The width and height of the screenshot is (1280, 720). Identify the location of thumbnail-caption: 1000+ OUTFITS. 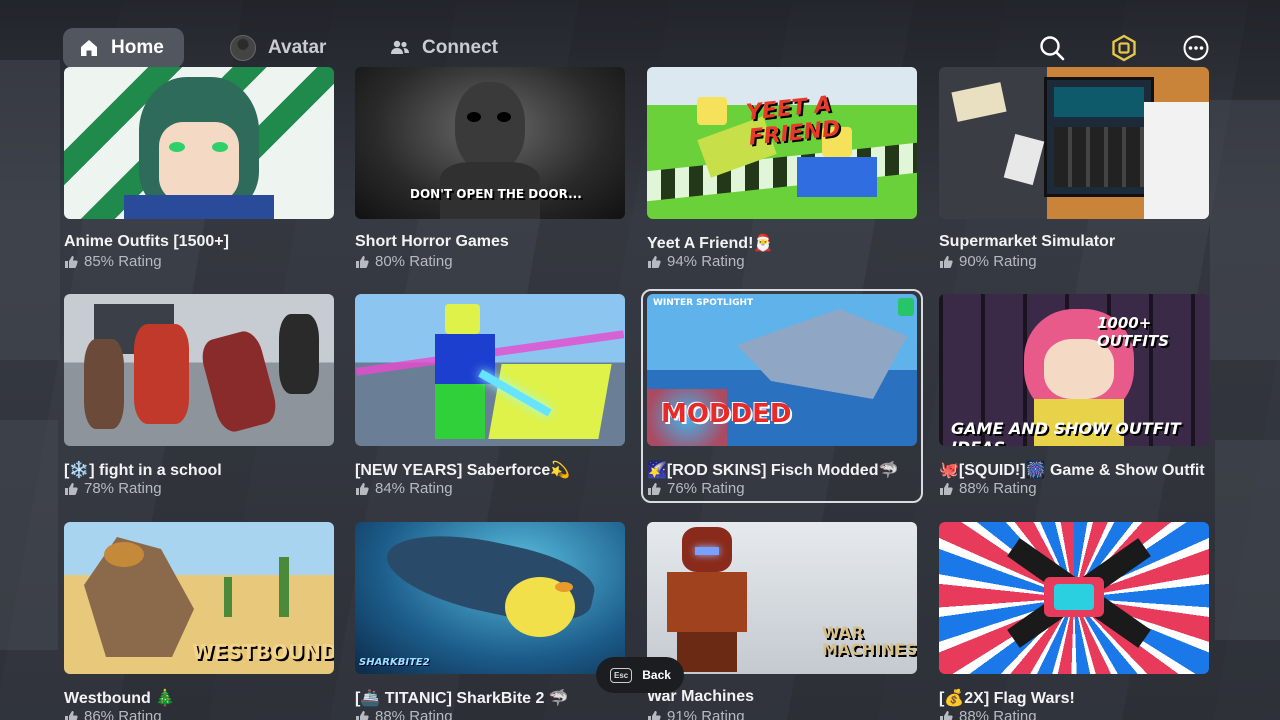
(1133, 332).